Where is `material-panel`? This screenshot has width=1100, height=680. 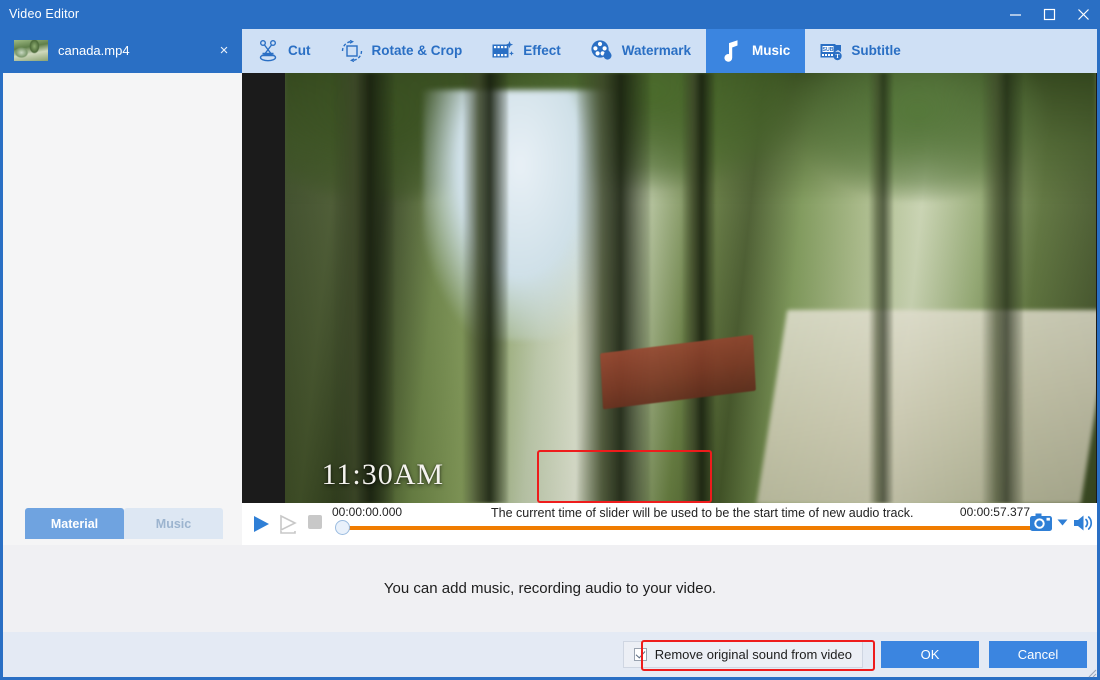
material-panel is located at coordinates (121, 288).